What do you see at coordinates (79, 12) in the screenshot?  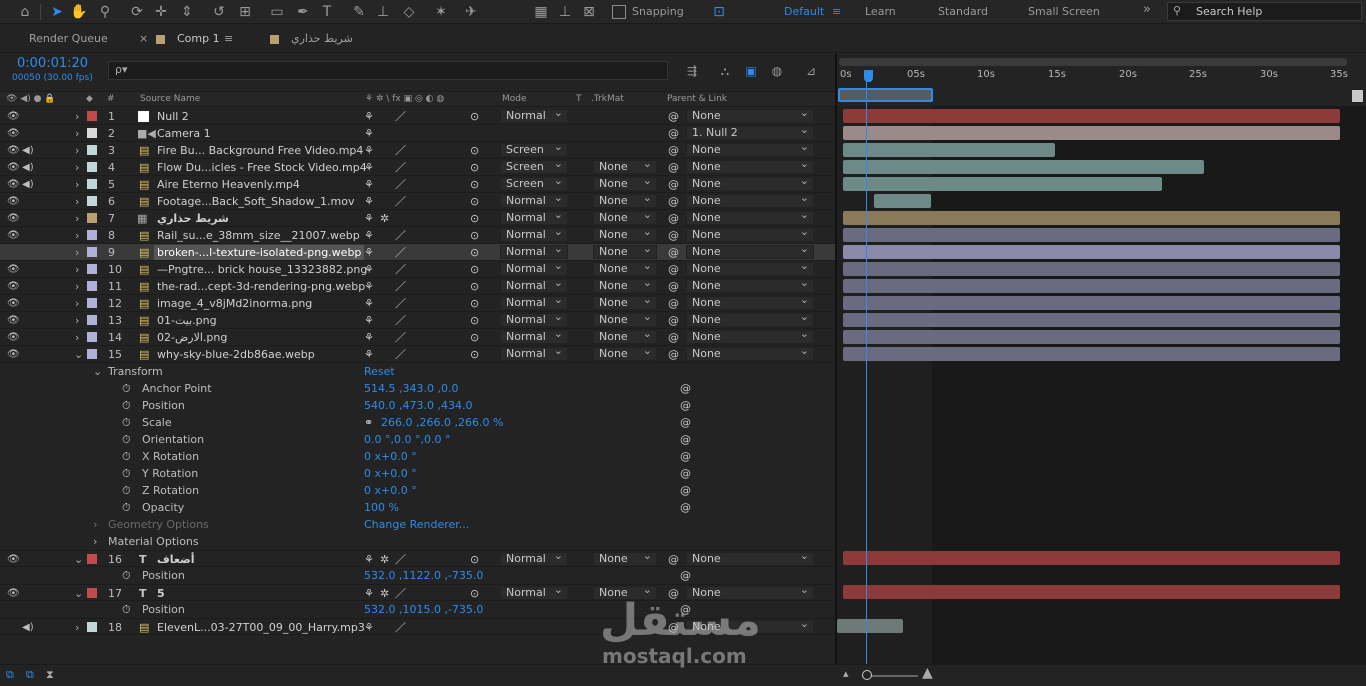 I see `hand-tool-icon: ✋` at bounding box center [79, 12].